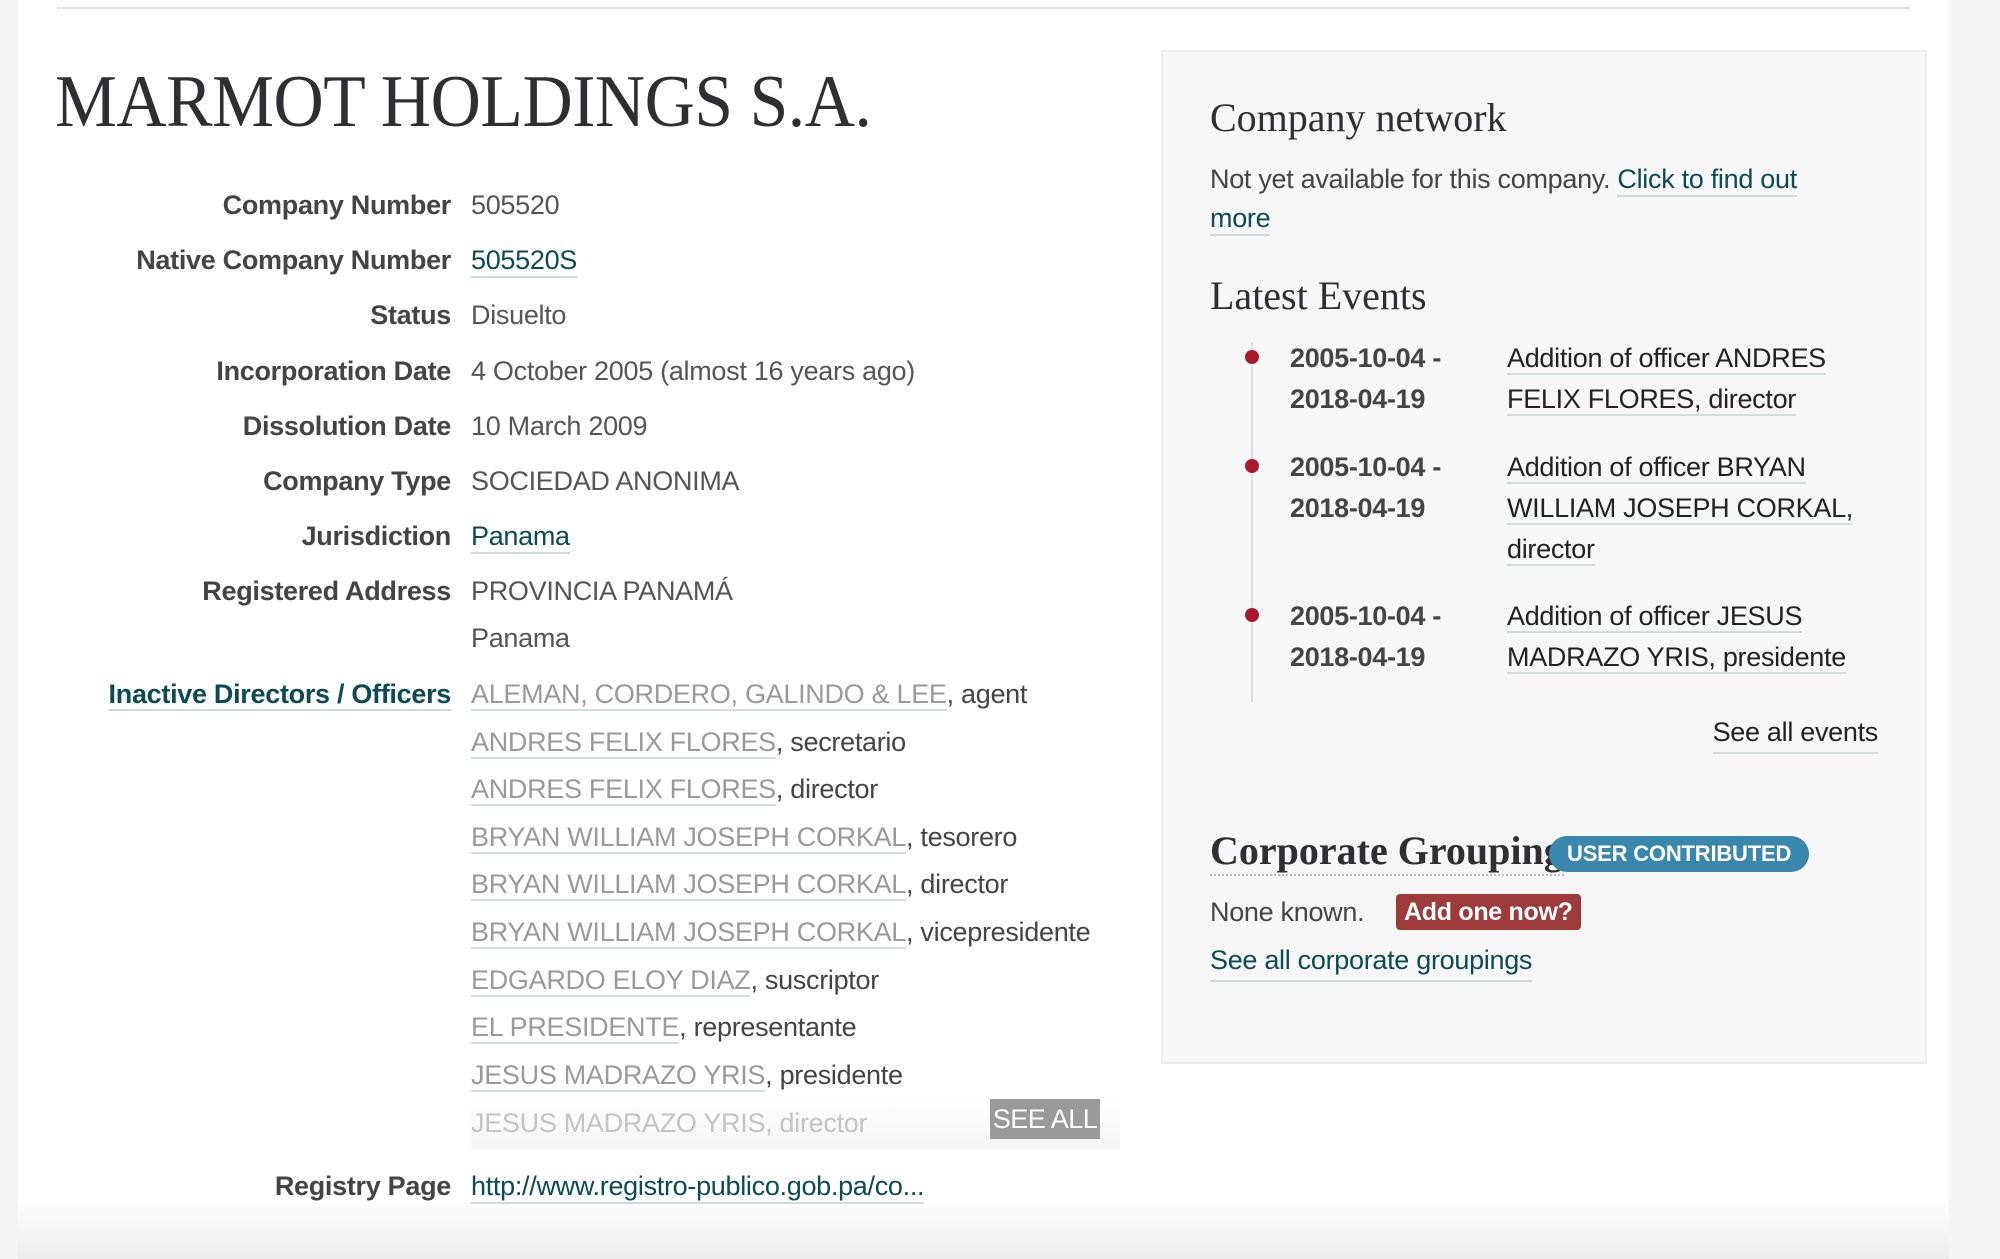  Describe the element at coordinates (575, 1028) in the screenshot. I see `officer-name-link: EL PRESIDENTE` at that location.